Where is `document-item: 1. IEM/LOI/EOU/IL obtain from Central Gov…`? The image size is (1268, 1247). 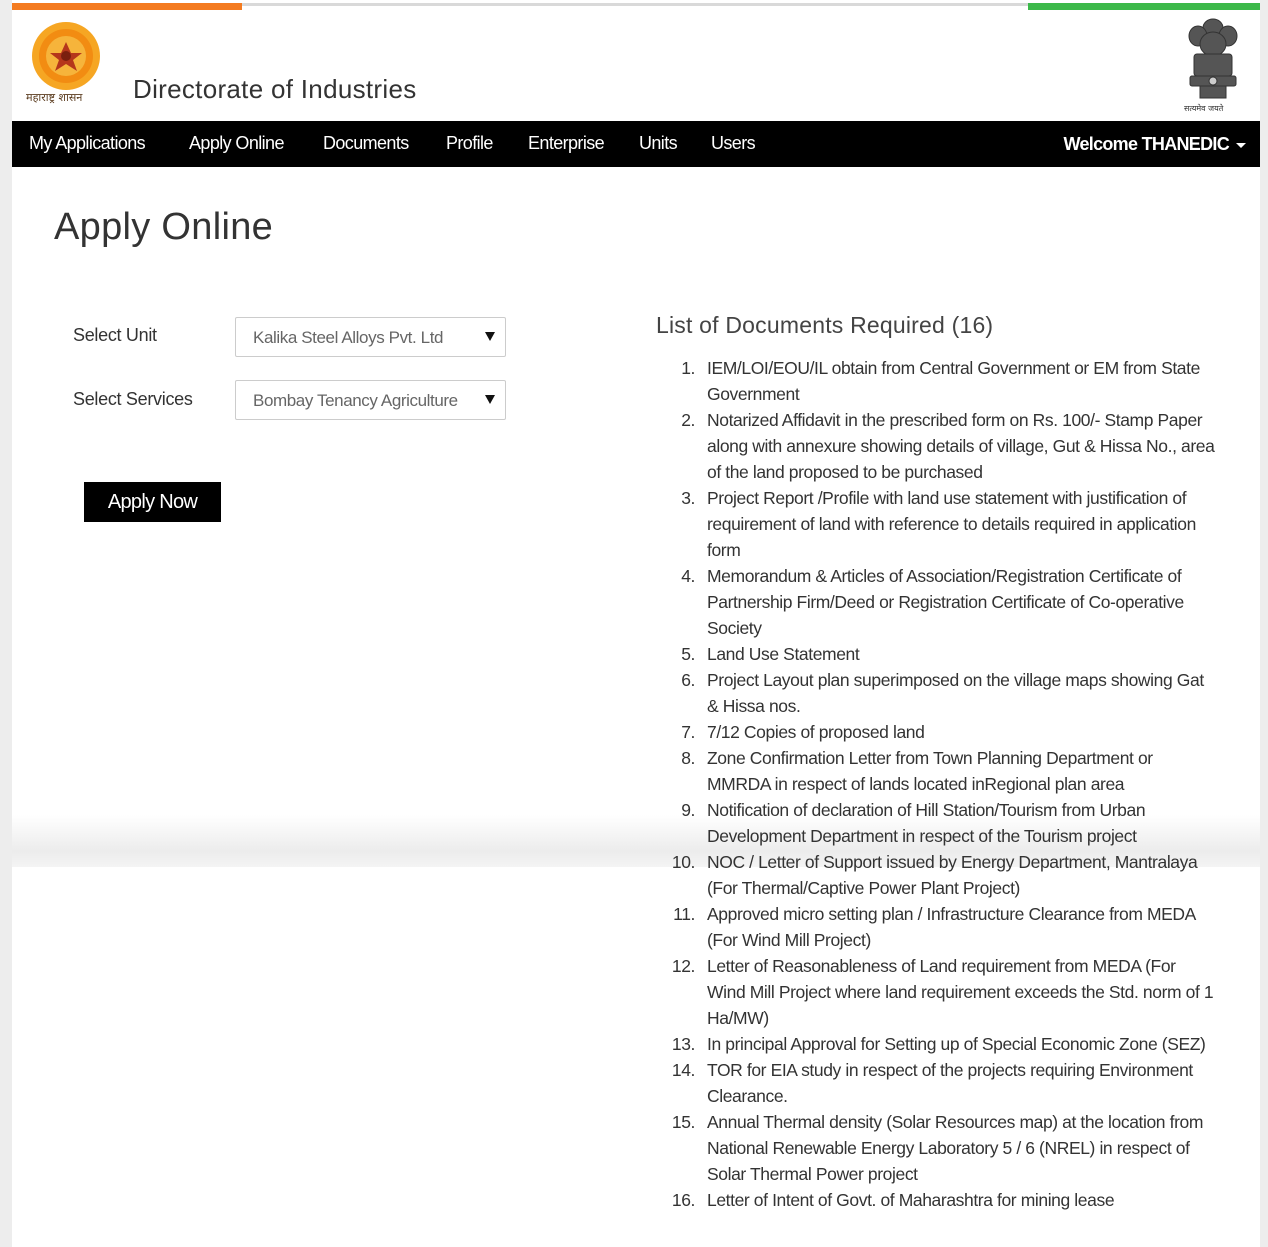 document-item: 1. IEM/LOI/EOU/IL obtain from Central Gov… is located at coordinates (949, 381).